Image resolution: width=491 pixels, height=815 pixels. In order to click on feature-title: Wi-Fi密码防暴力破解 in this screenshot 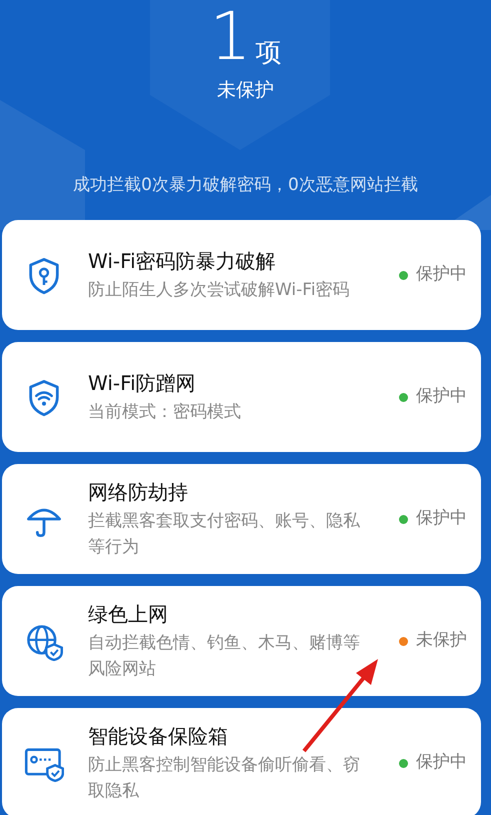, I will do `click(182, 261)`.